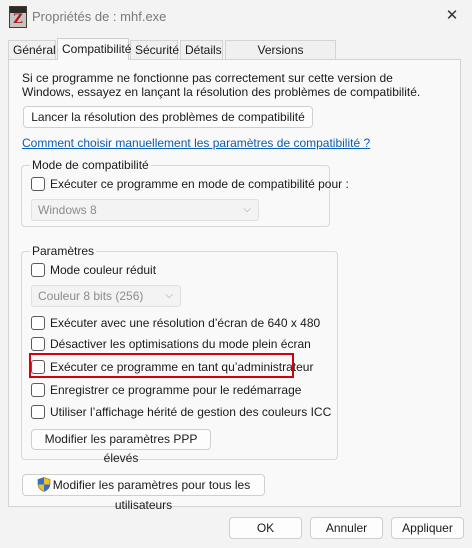  What do you see at coordinates (90, 165) in the screenshot?
I see `compat-mode-legend: Mode de compatibilité` at bounding box center [90, 165].